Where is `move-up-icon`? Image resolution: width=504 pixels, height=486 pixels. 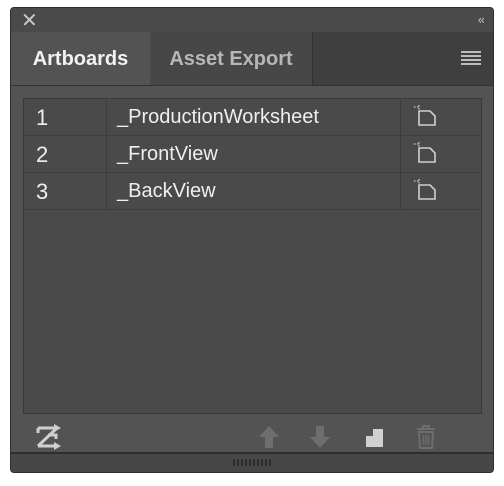
move-up-icon is located at coordinates (269, 439).